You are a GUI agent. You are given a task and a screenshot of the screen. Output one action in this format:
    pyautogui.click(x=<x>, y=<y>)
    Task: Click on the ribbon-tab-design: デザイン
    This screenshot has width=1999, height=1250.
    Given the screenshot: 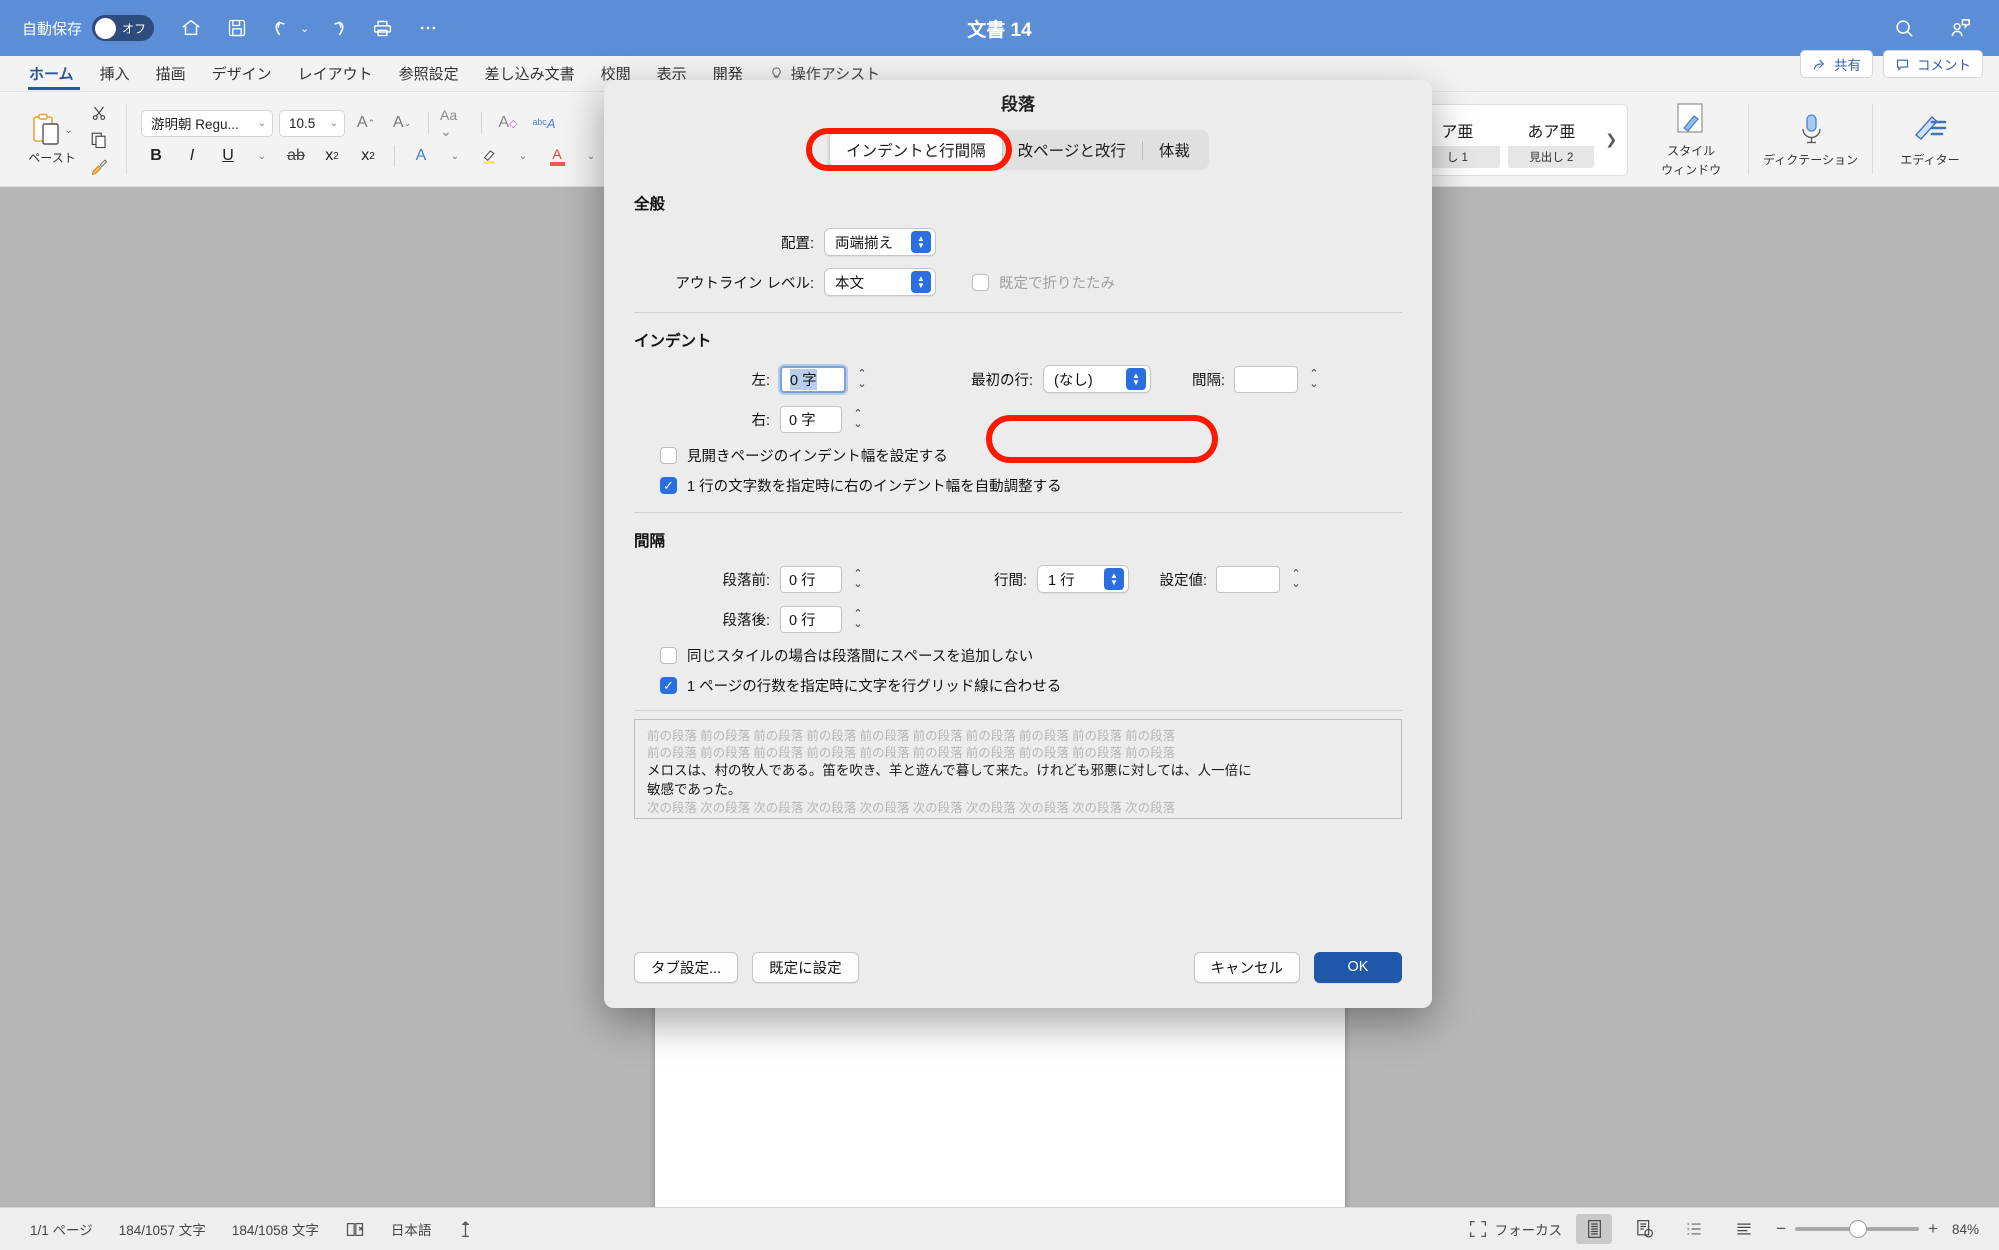 What is the action you would take?
    pyautogui.click(x=242, y=74)
    